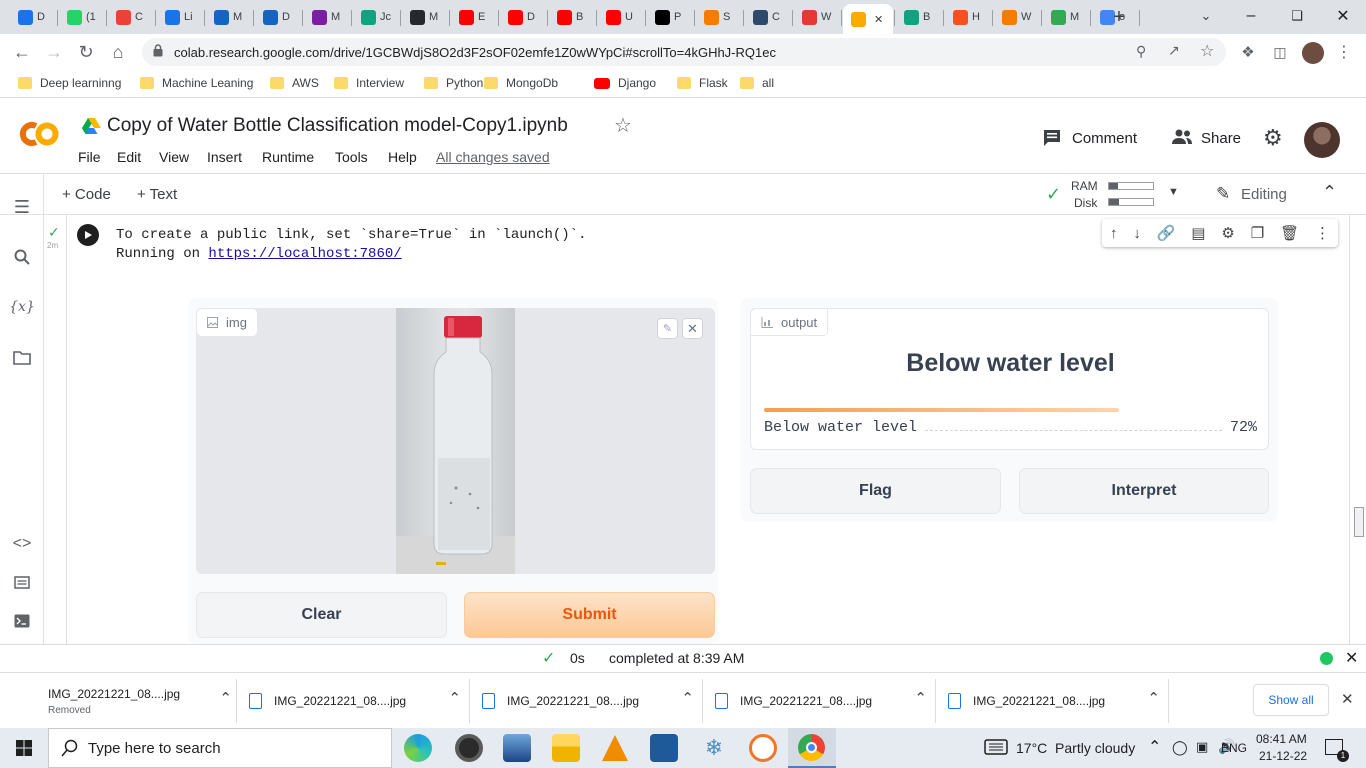 Image resolution: width=1366 pixels, height=768 pixels. Describe the element at coordinates (702, 83) in the screenshot. I see `bookmark-item: Flask` at that location.